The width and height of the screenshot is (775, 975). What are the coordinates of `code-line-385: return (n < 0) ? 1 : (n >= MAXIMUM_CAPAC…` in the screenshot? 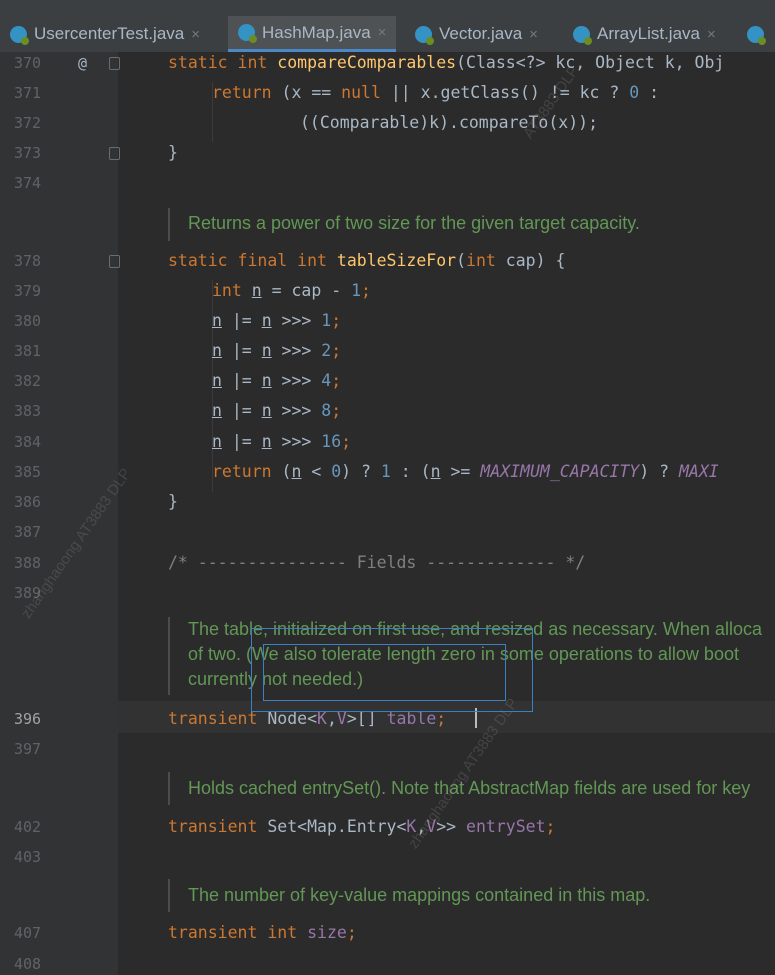 It's located at (465, 471).